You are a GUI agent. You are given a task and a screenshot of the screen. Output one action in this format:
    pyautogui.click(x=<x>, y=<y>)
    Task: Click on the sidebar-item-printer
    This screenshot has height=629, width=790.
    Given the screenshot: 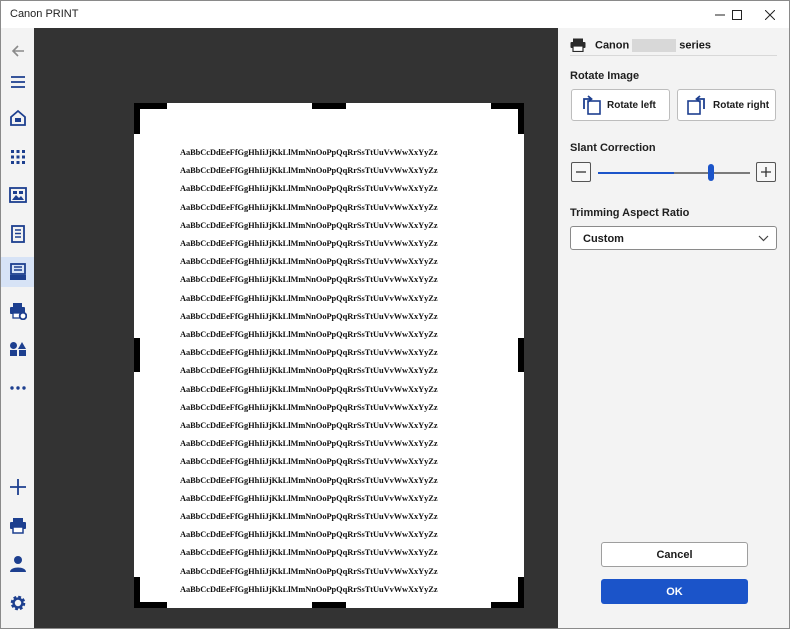 What is the action you would take?
    pyautogui.click(x=17, y=525)
    